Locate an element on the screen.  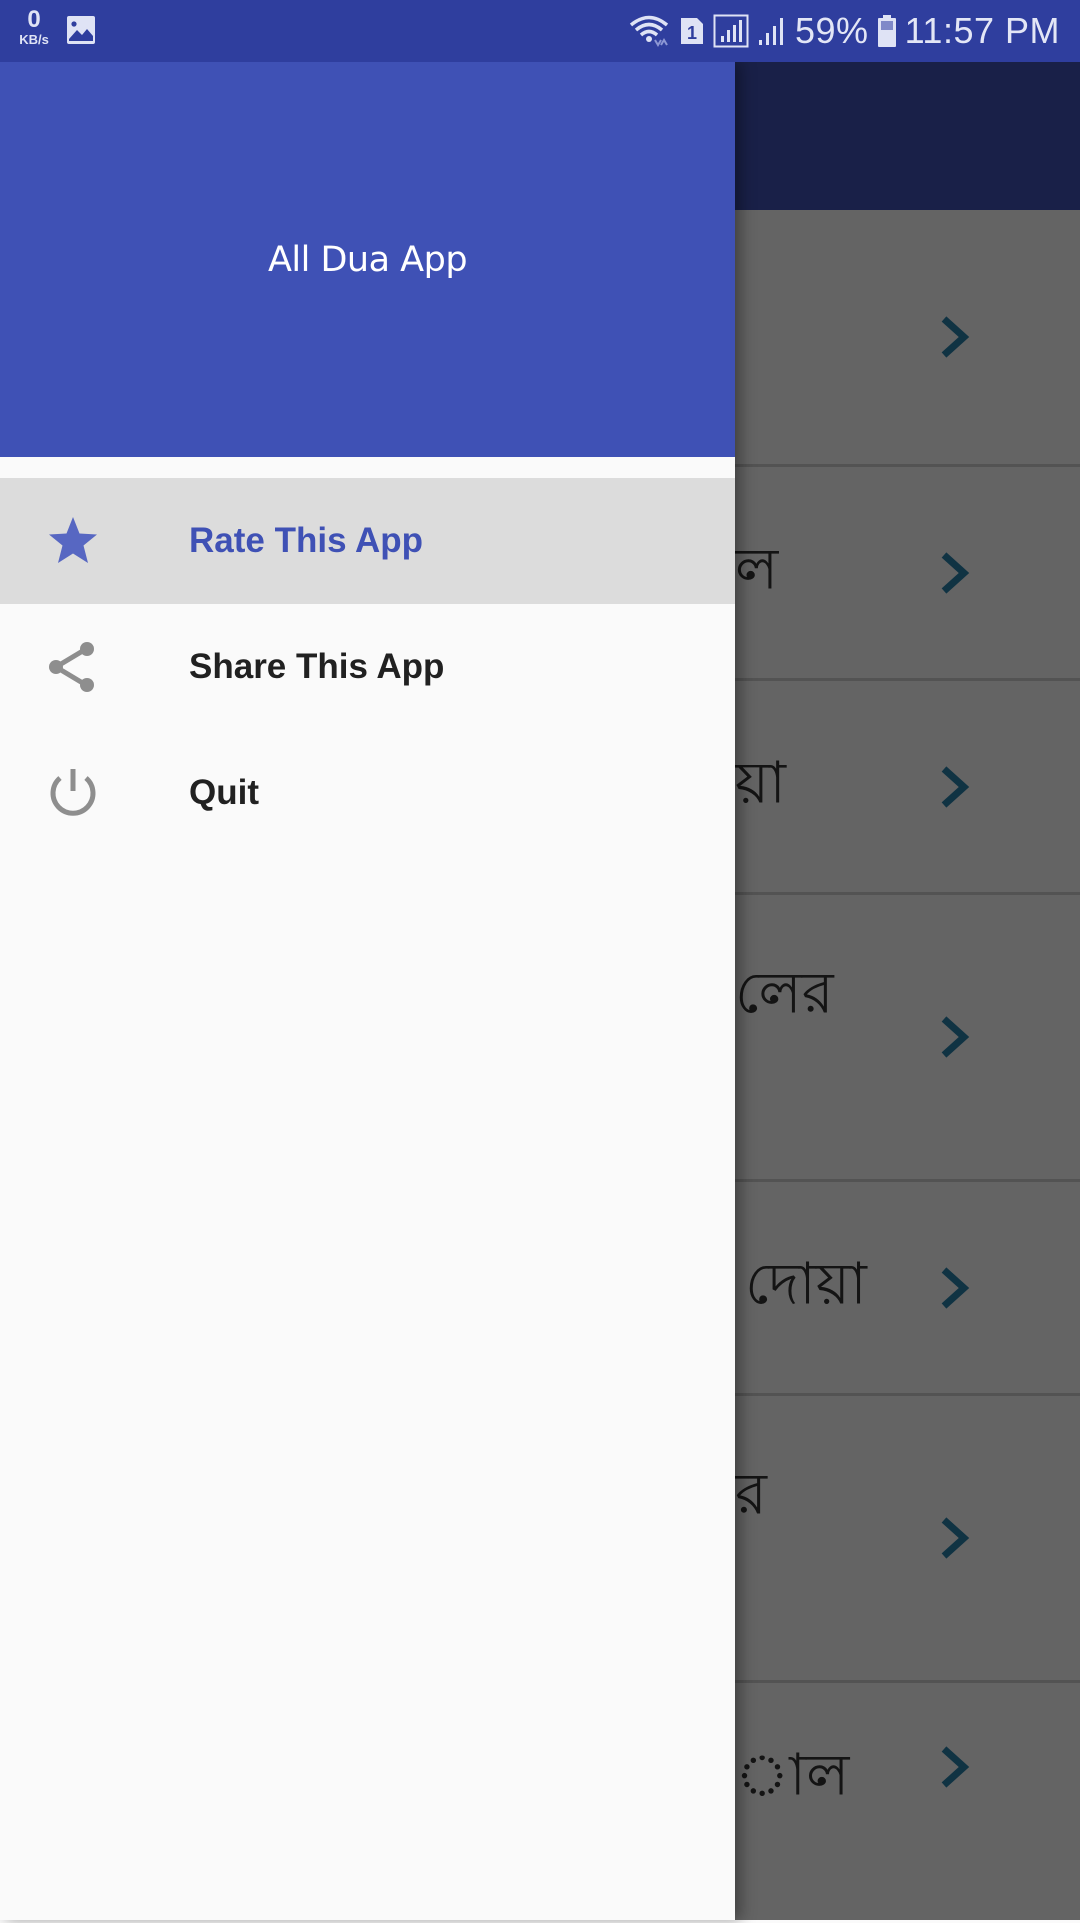
menu-item-quit: Quit is located at coordinates (367, 793).